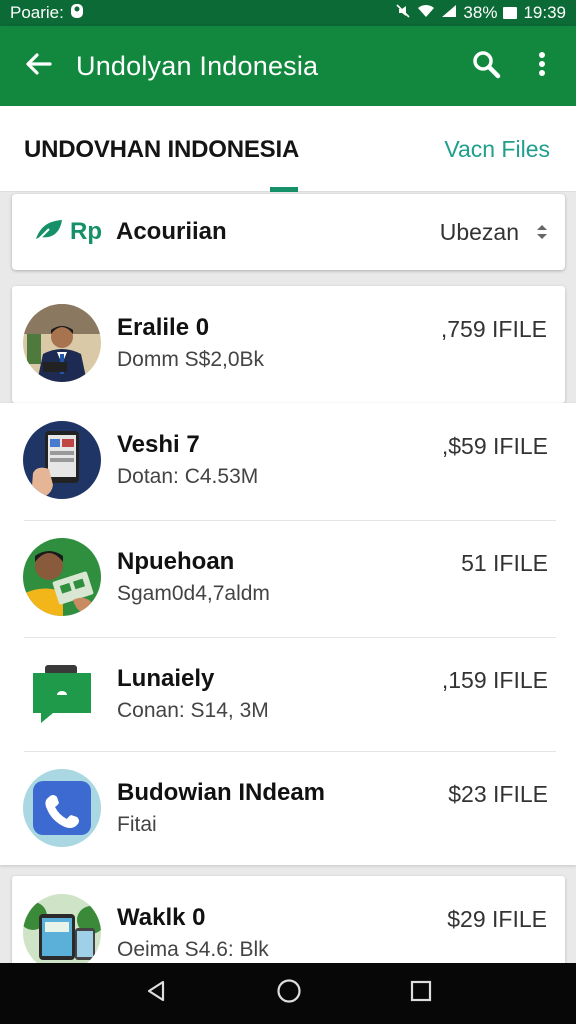 This screenshot has width=576, height=1024. I want to click on item-name: Lunaiely, so click(166, 678).